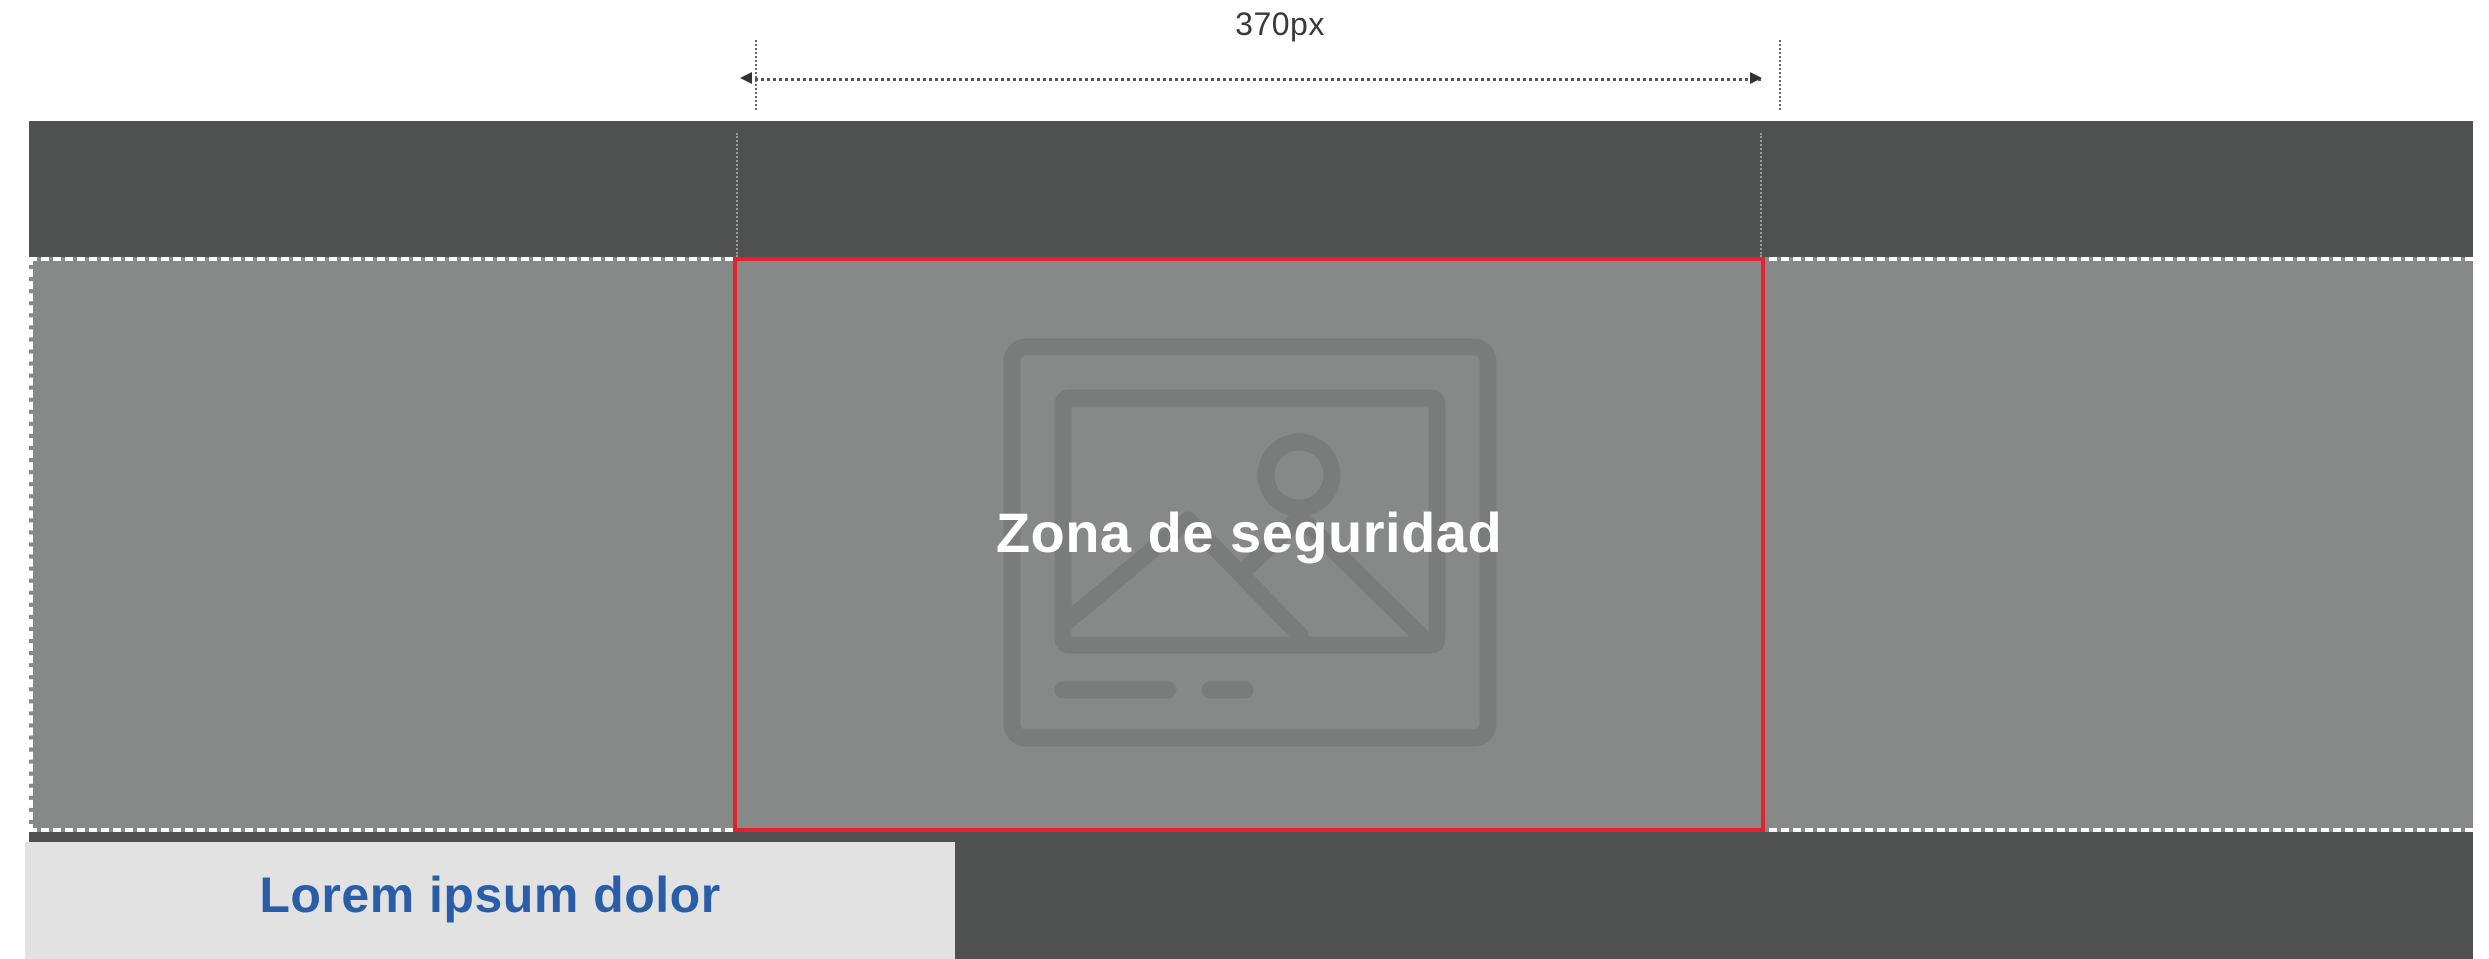 This screenshot has width=2489, height=959. What do you see at coordinates (1254, 79) in the screenshot?
I see `dimension-line` at bounding box center [1254, 79].